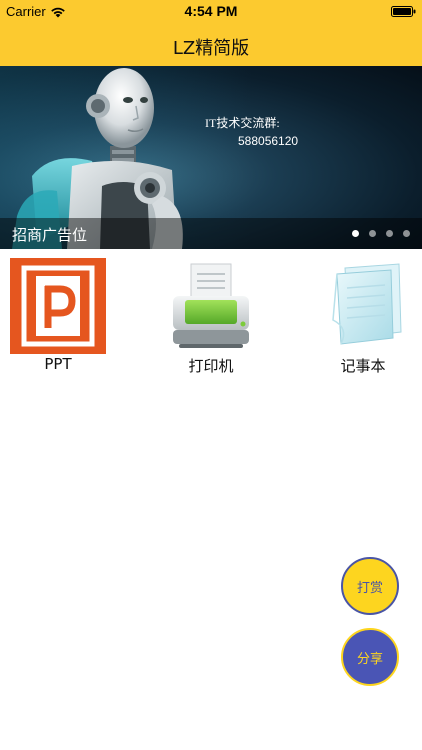  What do you see at coordinates (268, 141) in the screenshot?
I see `banner-group-number: 588056120` at bounding box center [268, 141].